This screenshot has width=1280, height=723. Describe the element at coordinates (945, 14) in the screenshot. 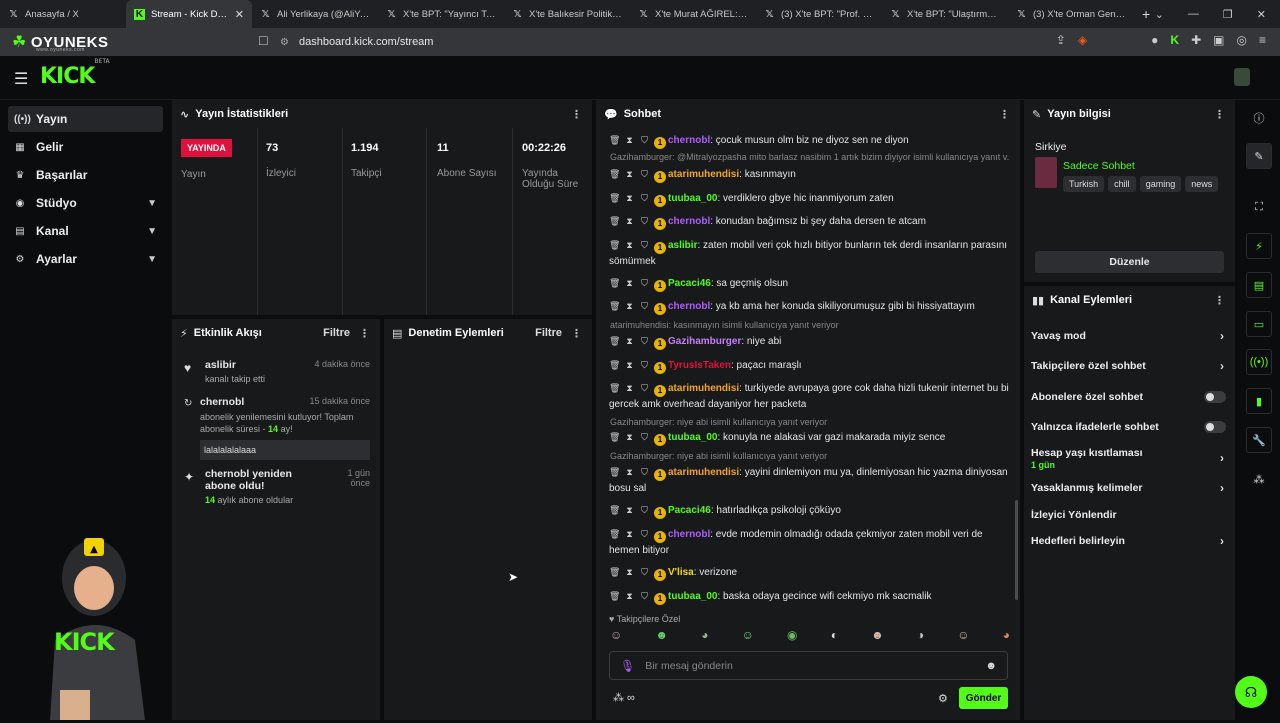

I see `browser-tab: 𝕏X'te BPT: "Ulaştırma Bakan` at that location.